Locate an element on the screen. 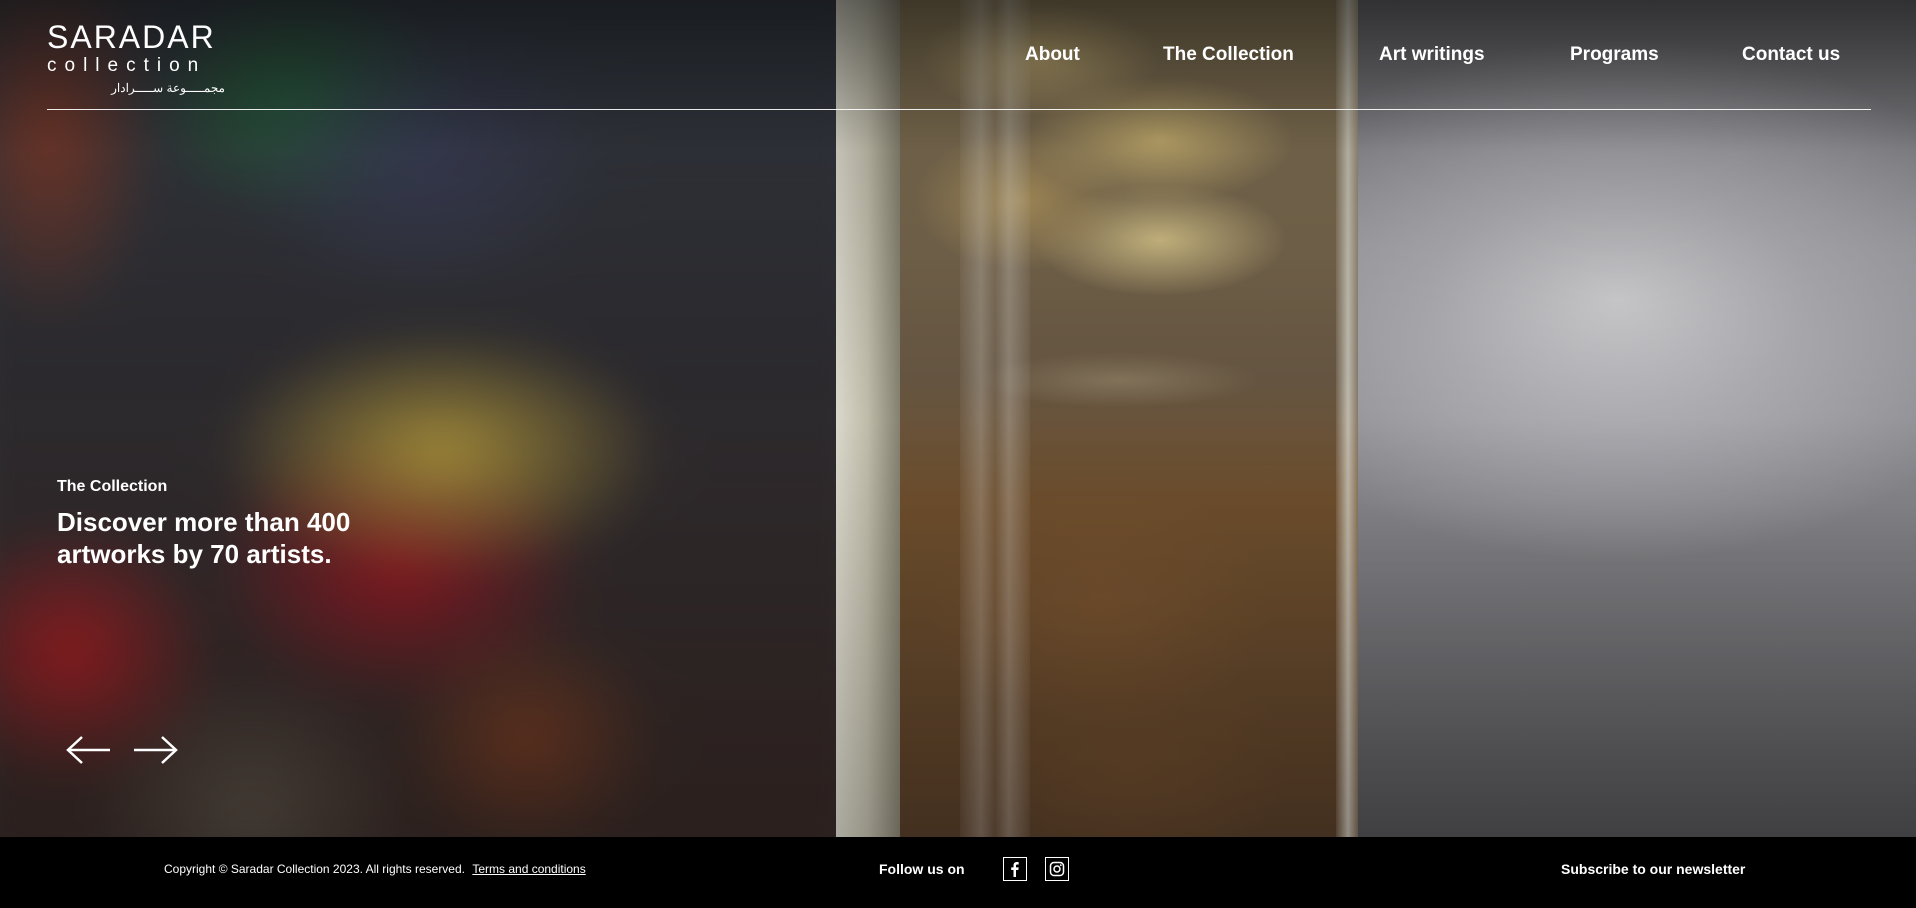 This screenshot has width=1916, height=908. facebook-icon is located at coordinates (1015, 869).